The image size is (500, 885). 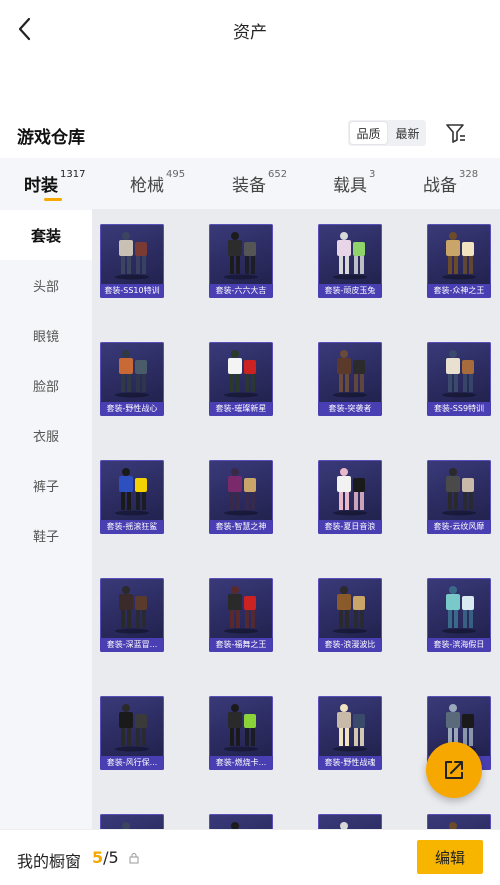 I want to click on outfit-card: 套装-滨海假日, so click(x=459, y=615).